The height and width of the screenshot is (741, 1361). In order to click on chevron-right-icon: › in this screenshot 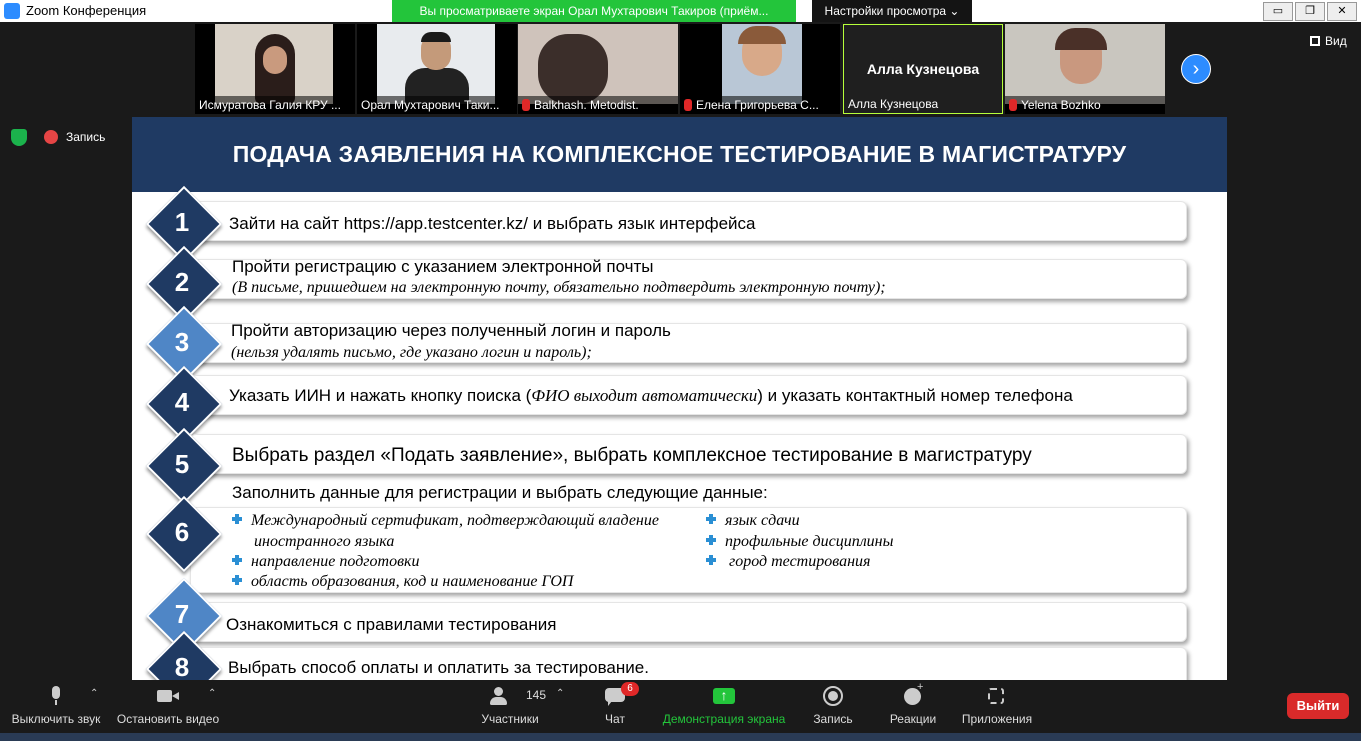, I will do `click(1196, 69)`.